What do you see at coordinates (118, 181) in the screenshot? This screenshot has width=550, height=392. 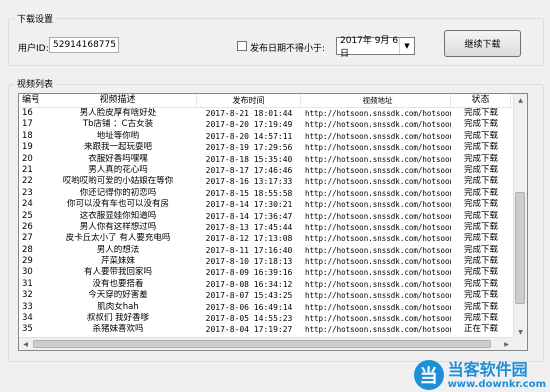 I see `cell-description: 哎哟哎哟可爱的小姑娘在等你` at bounding box center [118, 181].